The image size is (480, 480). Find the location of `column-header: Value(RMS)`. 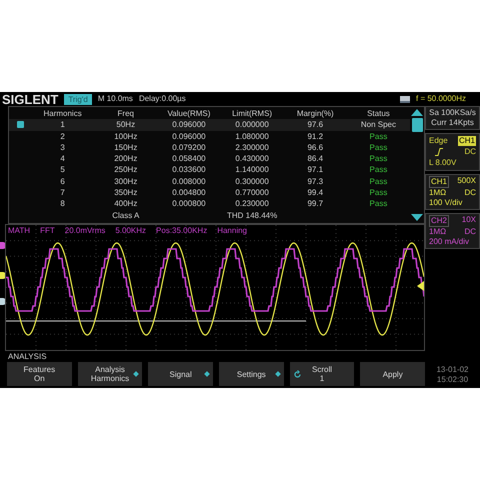

column-header: Value(RMS) is located at coordinates (189, 114).